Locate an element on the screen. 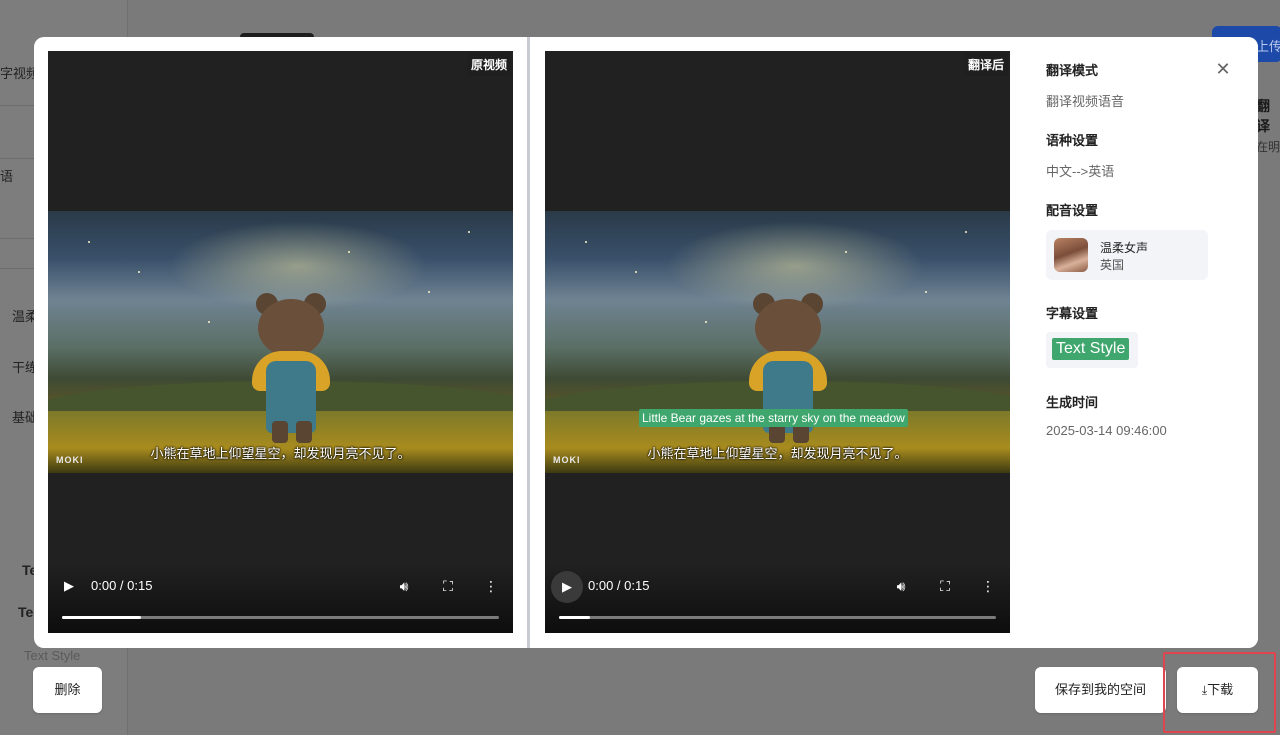 The width and height of the screenshot is (1280, 735). bg-subtext: 在明 is located at coordinates (1268, 147).